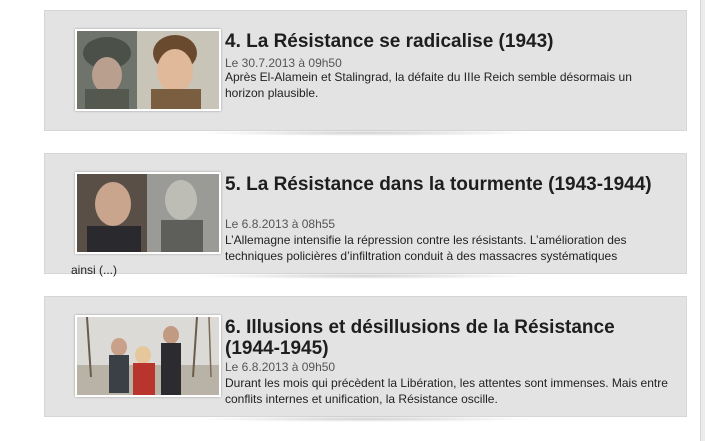 This screenshot has width=705, height=441. Describe the element at coordinates (280, 224) in the screenshot. I see `article-date: Le 6.8.2013 à 08h55` at that location.